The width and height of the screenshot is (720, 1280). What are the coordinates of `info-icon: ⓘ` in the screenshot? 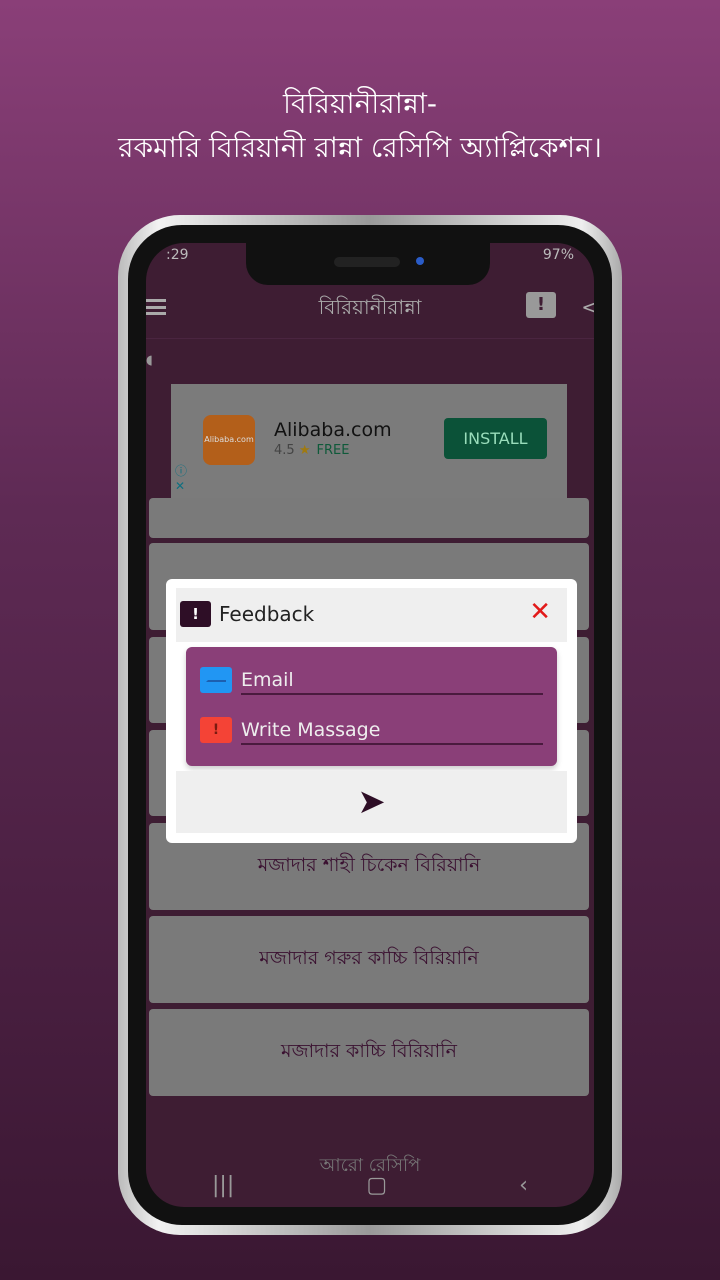 It's located at (181, 471).